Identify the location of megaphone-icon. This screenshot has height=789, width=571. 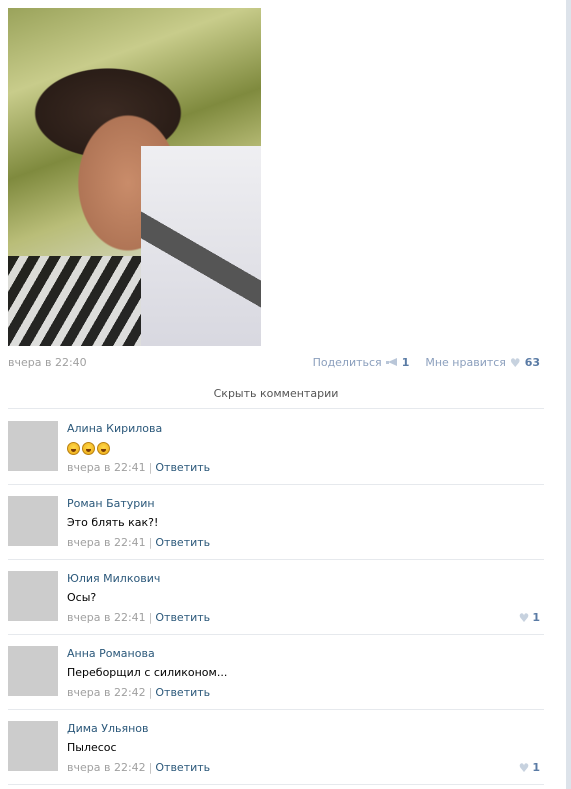
(391, 362).